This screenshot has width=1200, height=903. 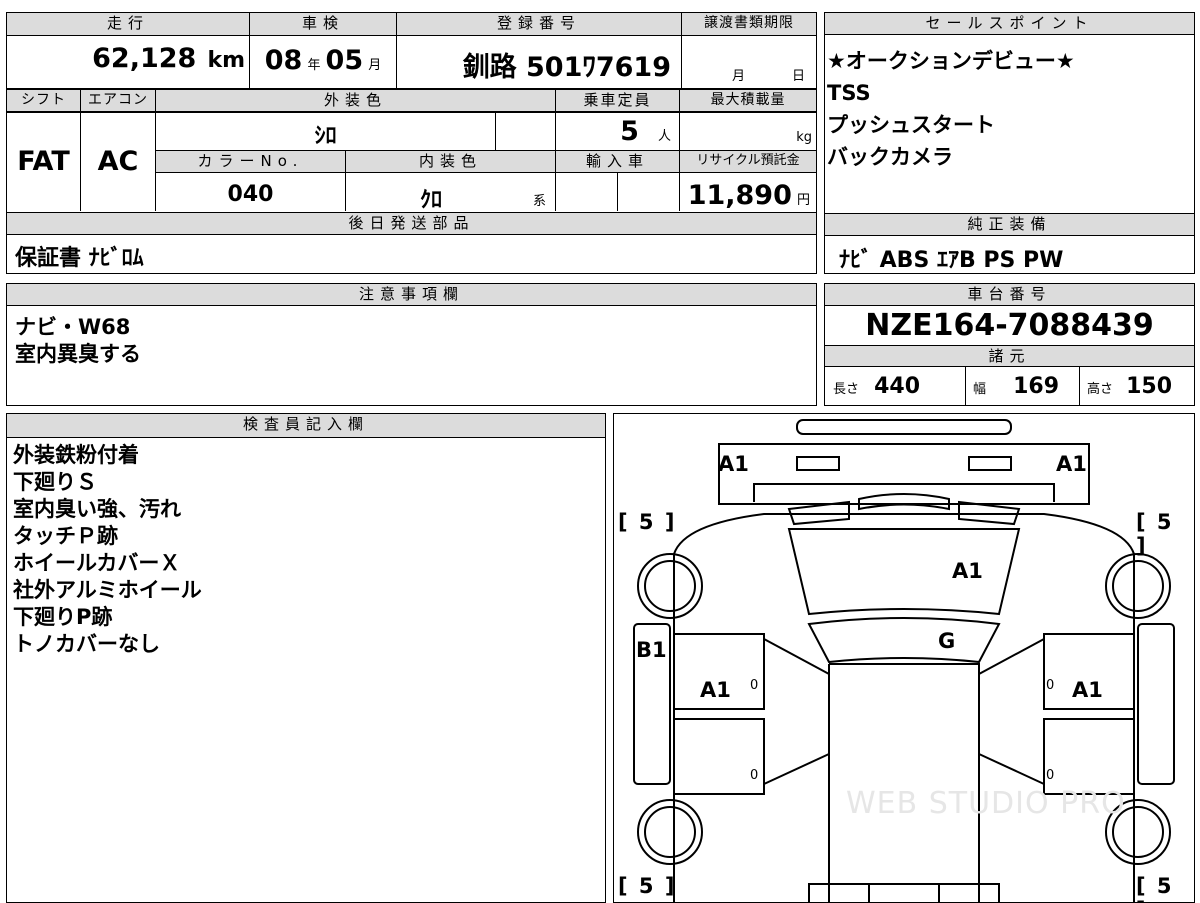 What do you see at coordinates (43, 161) in the screenshot?
I see `shift-value: FAT` at bounding box center [43, 161].